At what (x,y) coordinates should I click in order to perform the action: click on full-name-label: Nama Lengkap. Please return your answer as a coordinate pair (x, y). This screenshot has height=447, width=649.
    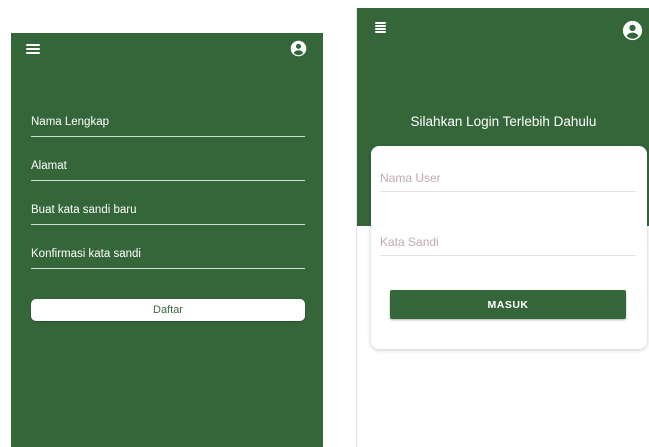
    Looking at the image, I should click on (70, 122).